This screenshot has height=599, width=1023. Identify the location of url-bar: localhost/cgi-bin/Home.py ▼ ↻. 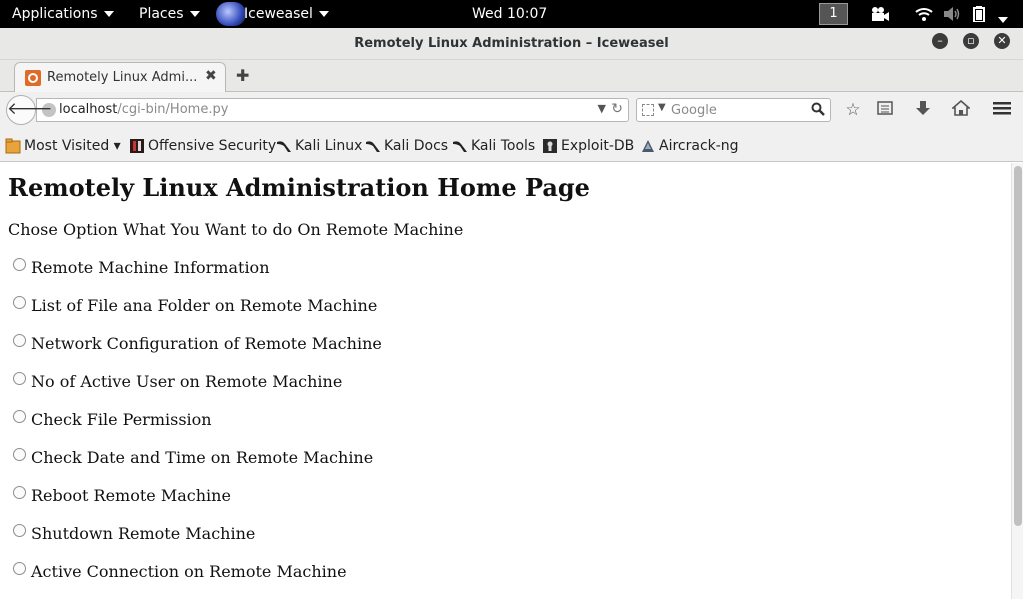
(332, 110).